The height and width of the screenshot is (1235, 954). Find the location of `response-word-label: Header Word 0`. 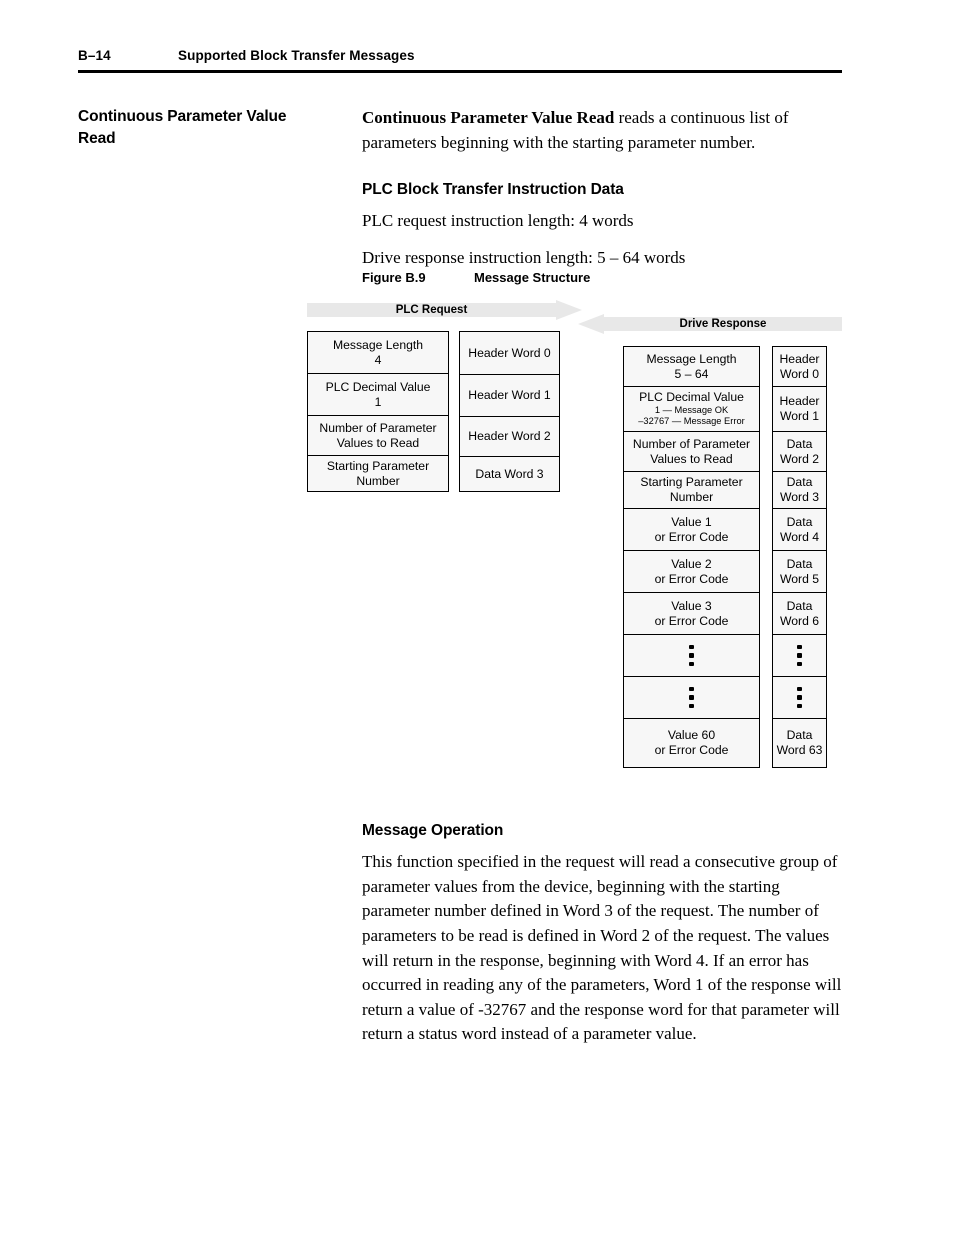

response-word-label: Header Word 0 is located at coordinates (799, 366).